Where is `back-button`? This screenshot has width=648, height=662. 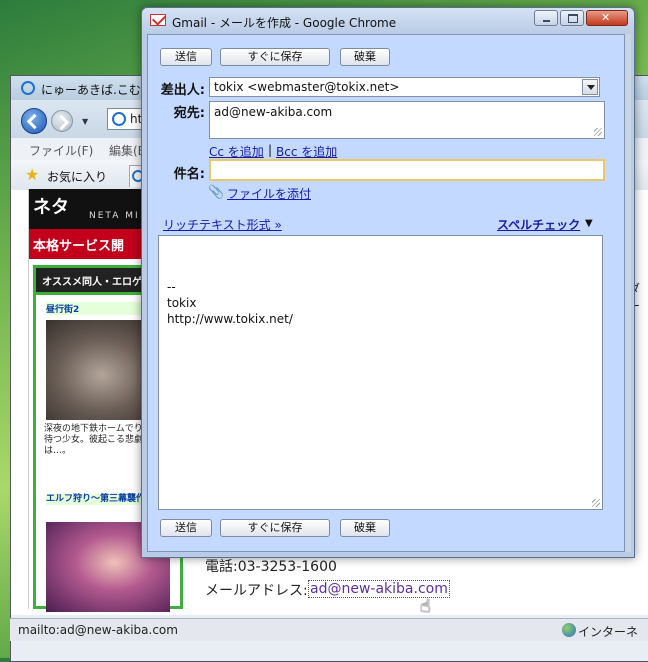 back-button is located at coordinates (34, 121).